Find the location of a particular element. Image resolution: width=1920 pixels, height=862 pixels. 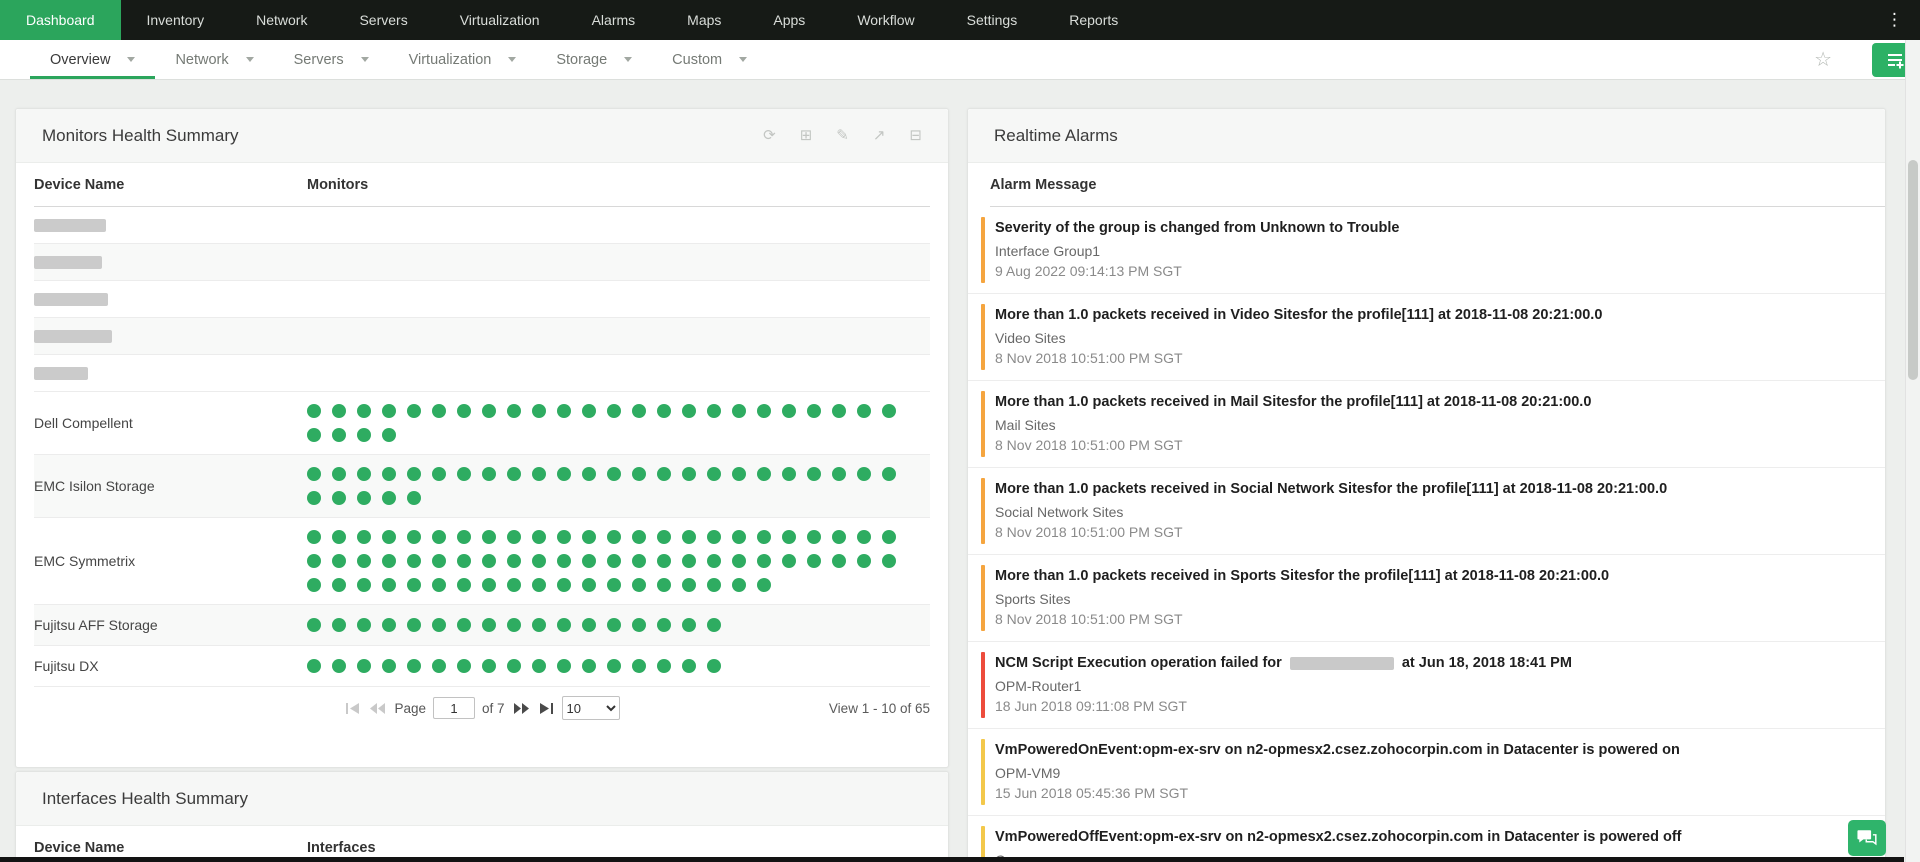

page-size-select: 10 is located at coordinates (590, 708).